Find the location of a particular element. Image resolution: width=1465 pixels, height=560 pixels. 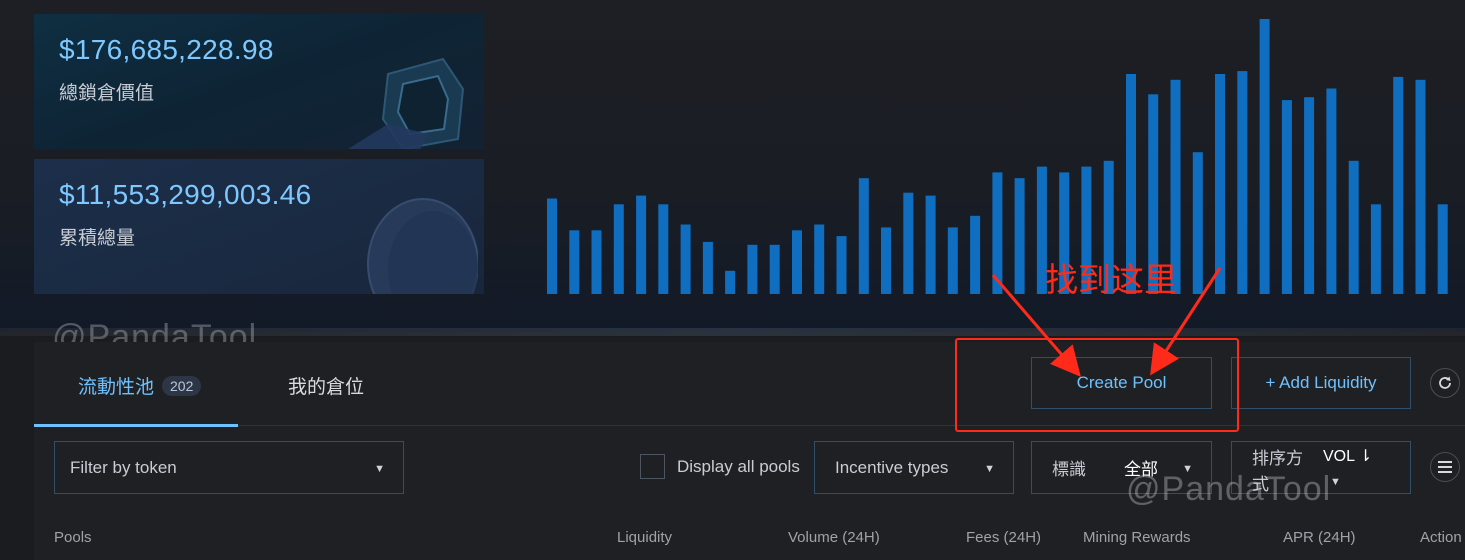

tvl-card: $176,685,228.98 總鎖倉價值 is located at coordinates (259, 81).